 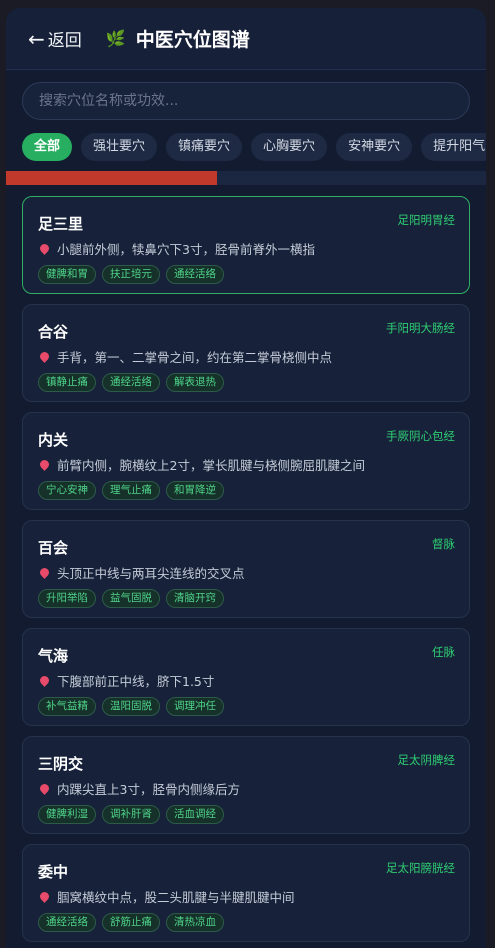 I want to click on location-line: 头顶正中线与两耳尖连线的交叉点, so click(x=246, y=572).